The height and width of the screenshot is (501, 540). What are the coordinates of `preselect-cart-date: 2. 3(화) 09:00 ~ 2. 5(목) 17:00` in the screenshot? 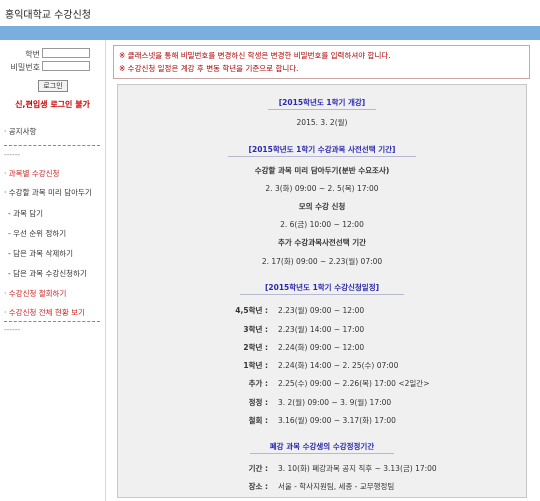 It's located at (322, 188).